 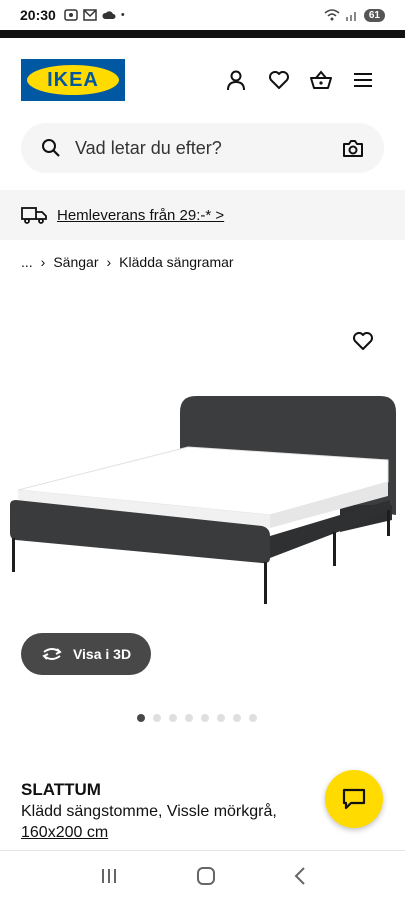 I want to click on top-strip, so click(x=202, y=34).